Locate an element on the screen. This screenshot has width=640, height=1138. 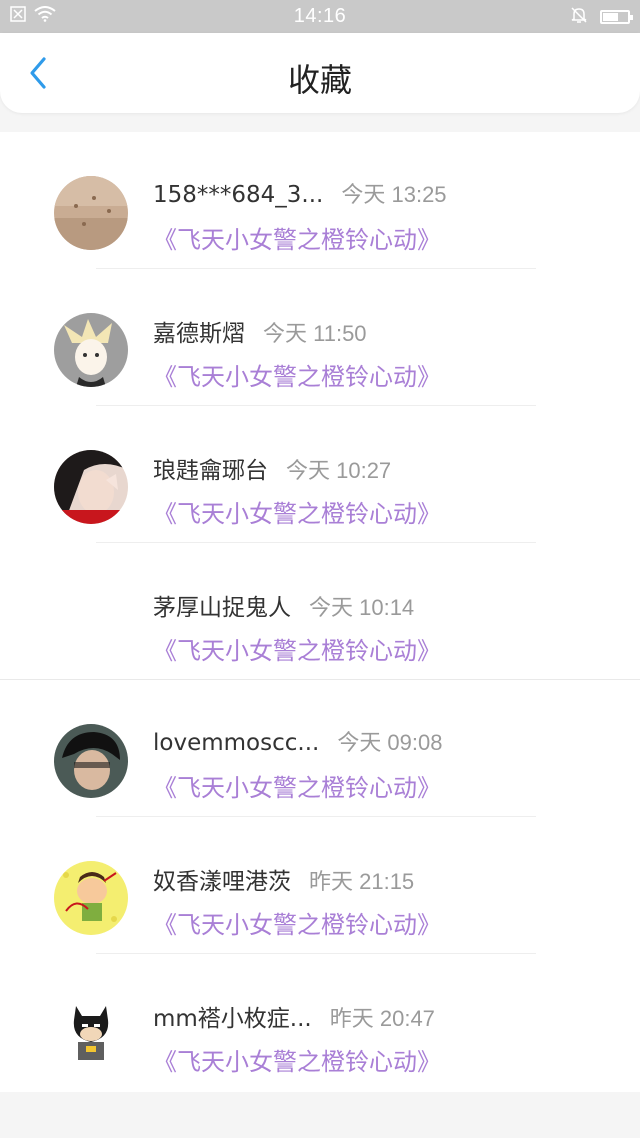
timestamp: 昨天 20:47 is located at coordinates (382, 1018).